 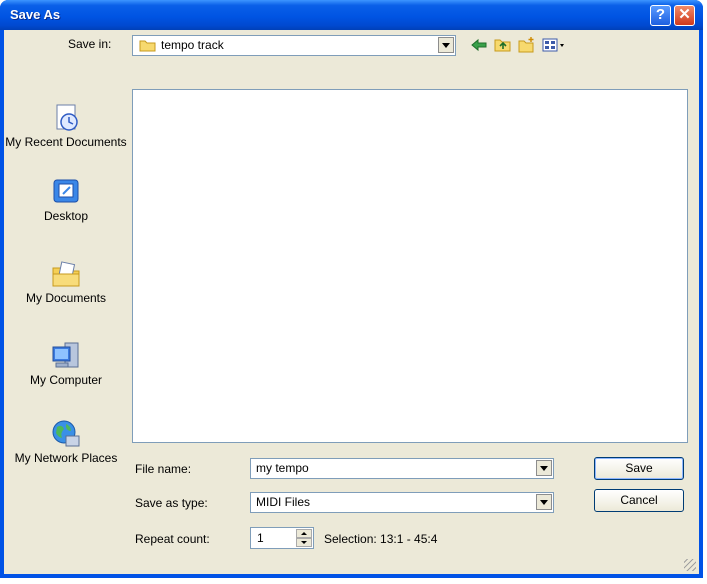 What do you see at coordinates (66, 433) in the screenshot?
I see `network-places-icon` at bounding box center [66, 433].